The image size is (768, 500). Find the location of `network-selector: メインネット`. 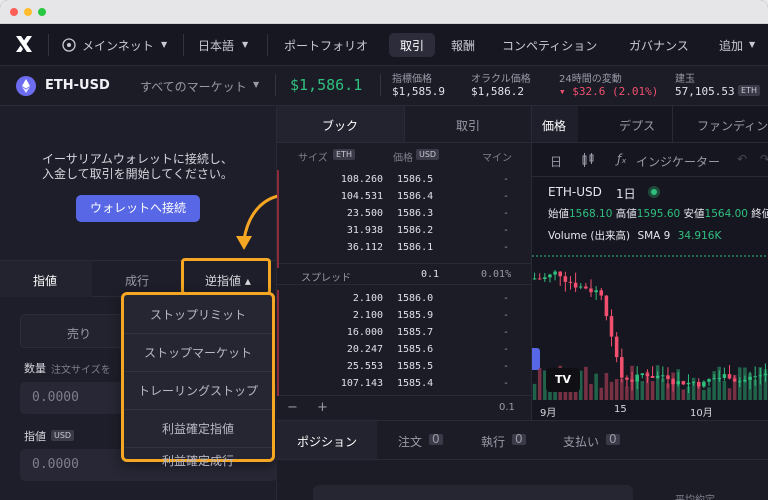

network-selector: メインネット is located at coordinates (118, 45).